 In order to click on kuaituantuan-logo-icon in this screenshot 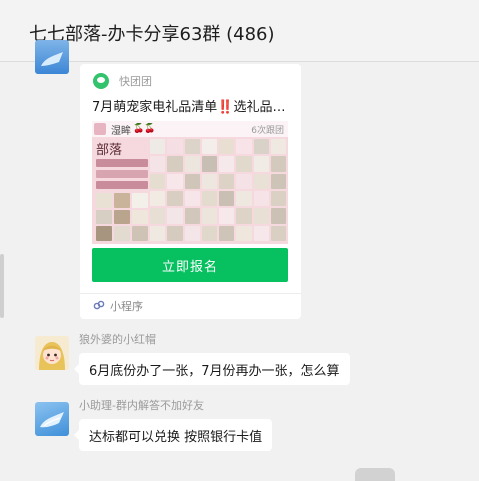, I will do `click(101, 81)`.